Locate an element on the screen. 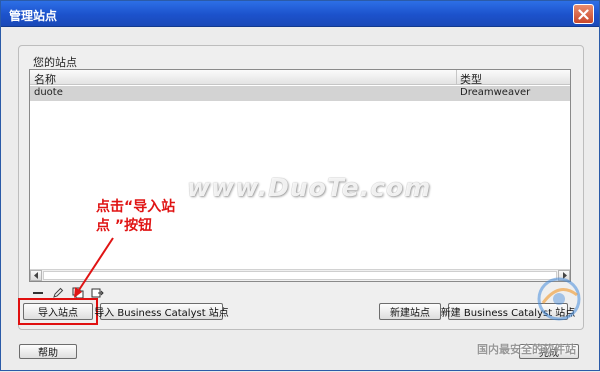 This screenshot has height=372, width=600. watermark-text: www.DuoTe.com is located at coordinates (309, 187).